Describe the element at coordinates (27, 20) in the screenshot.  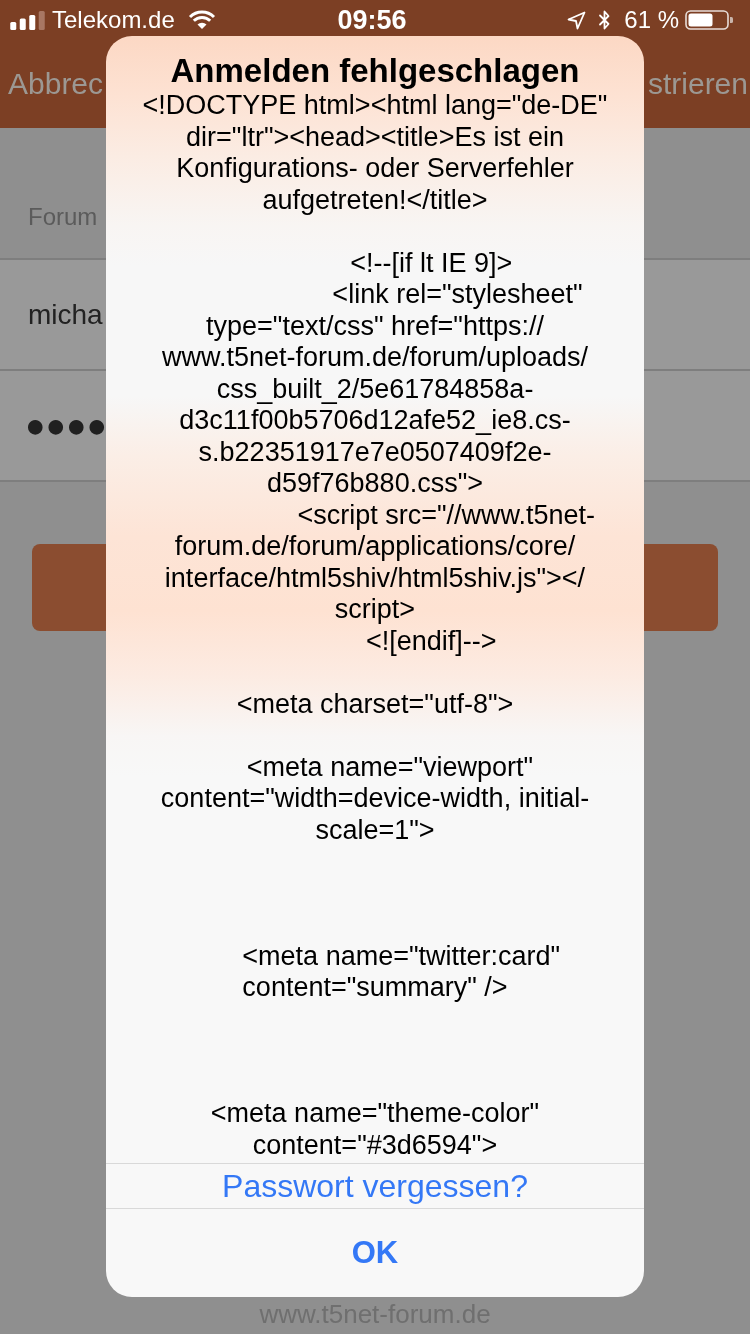
I see `signal-icon` at that location.